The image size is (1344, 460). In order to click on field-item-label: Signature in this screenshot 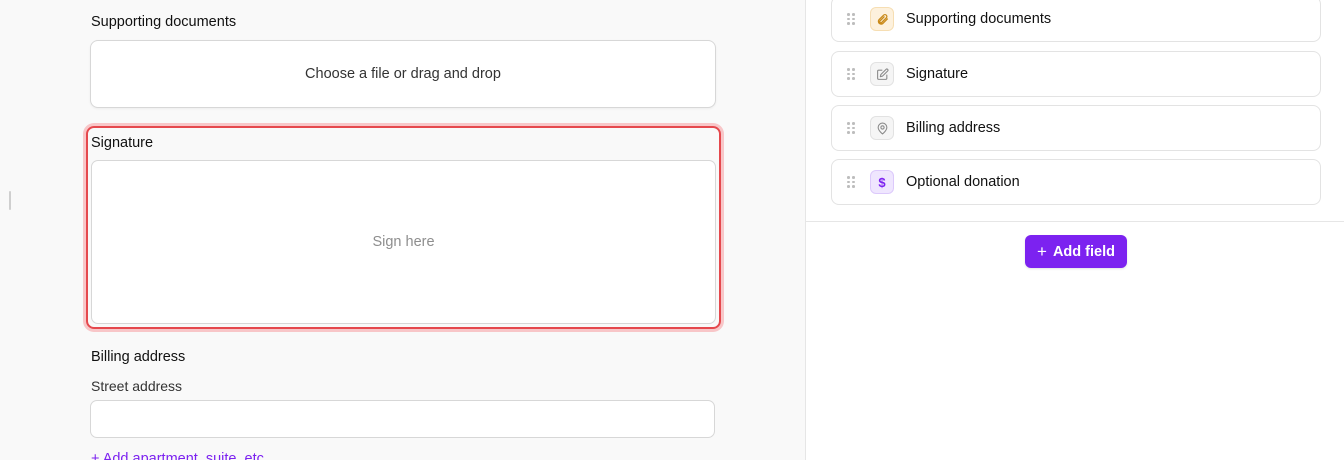, I will do `click(937, 74)`.